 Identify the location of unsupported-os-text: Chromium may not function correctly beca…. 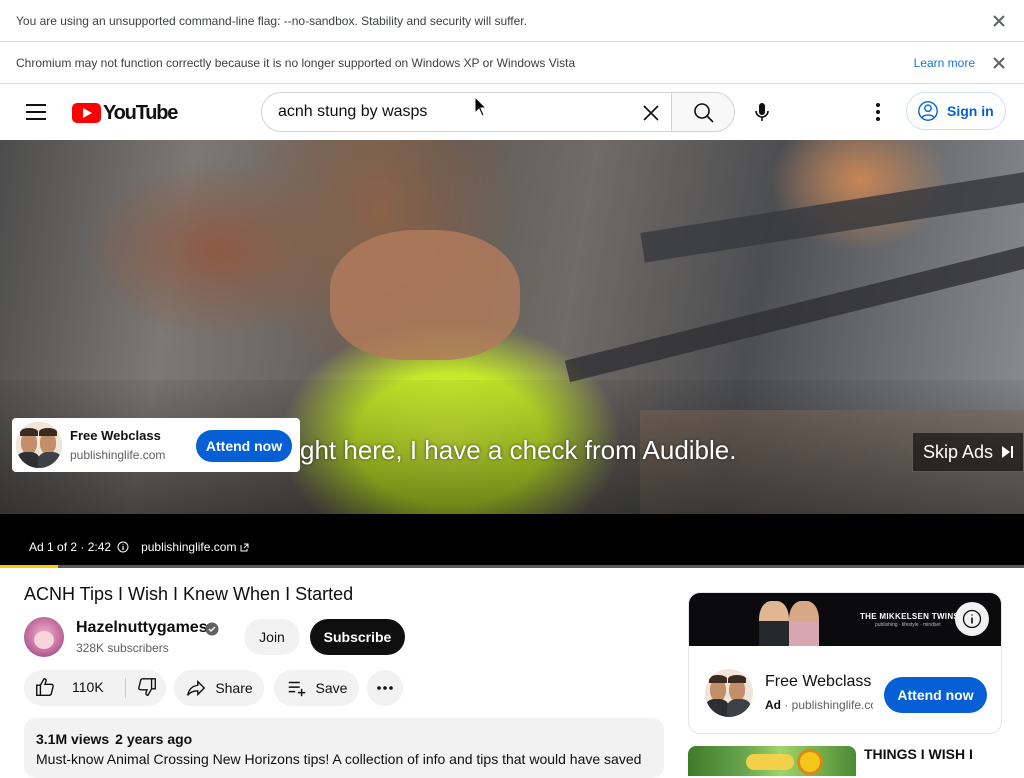
(296, 62).